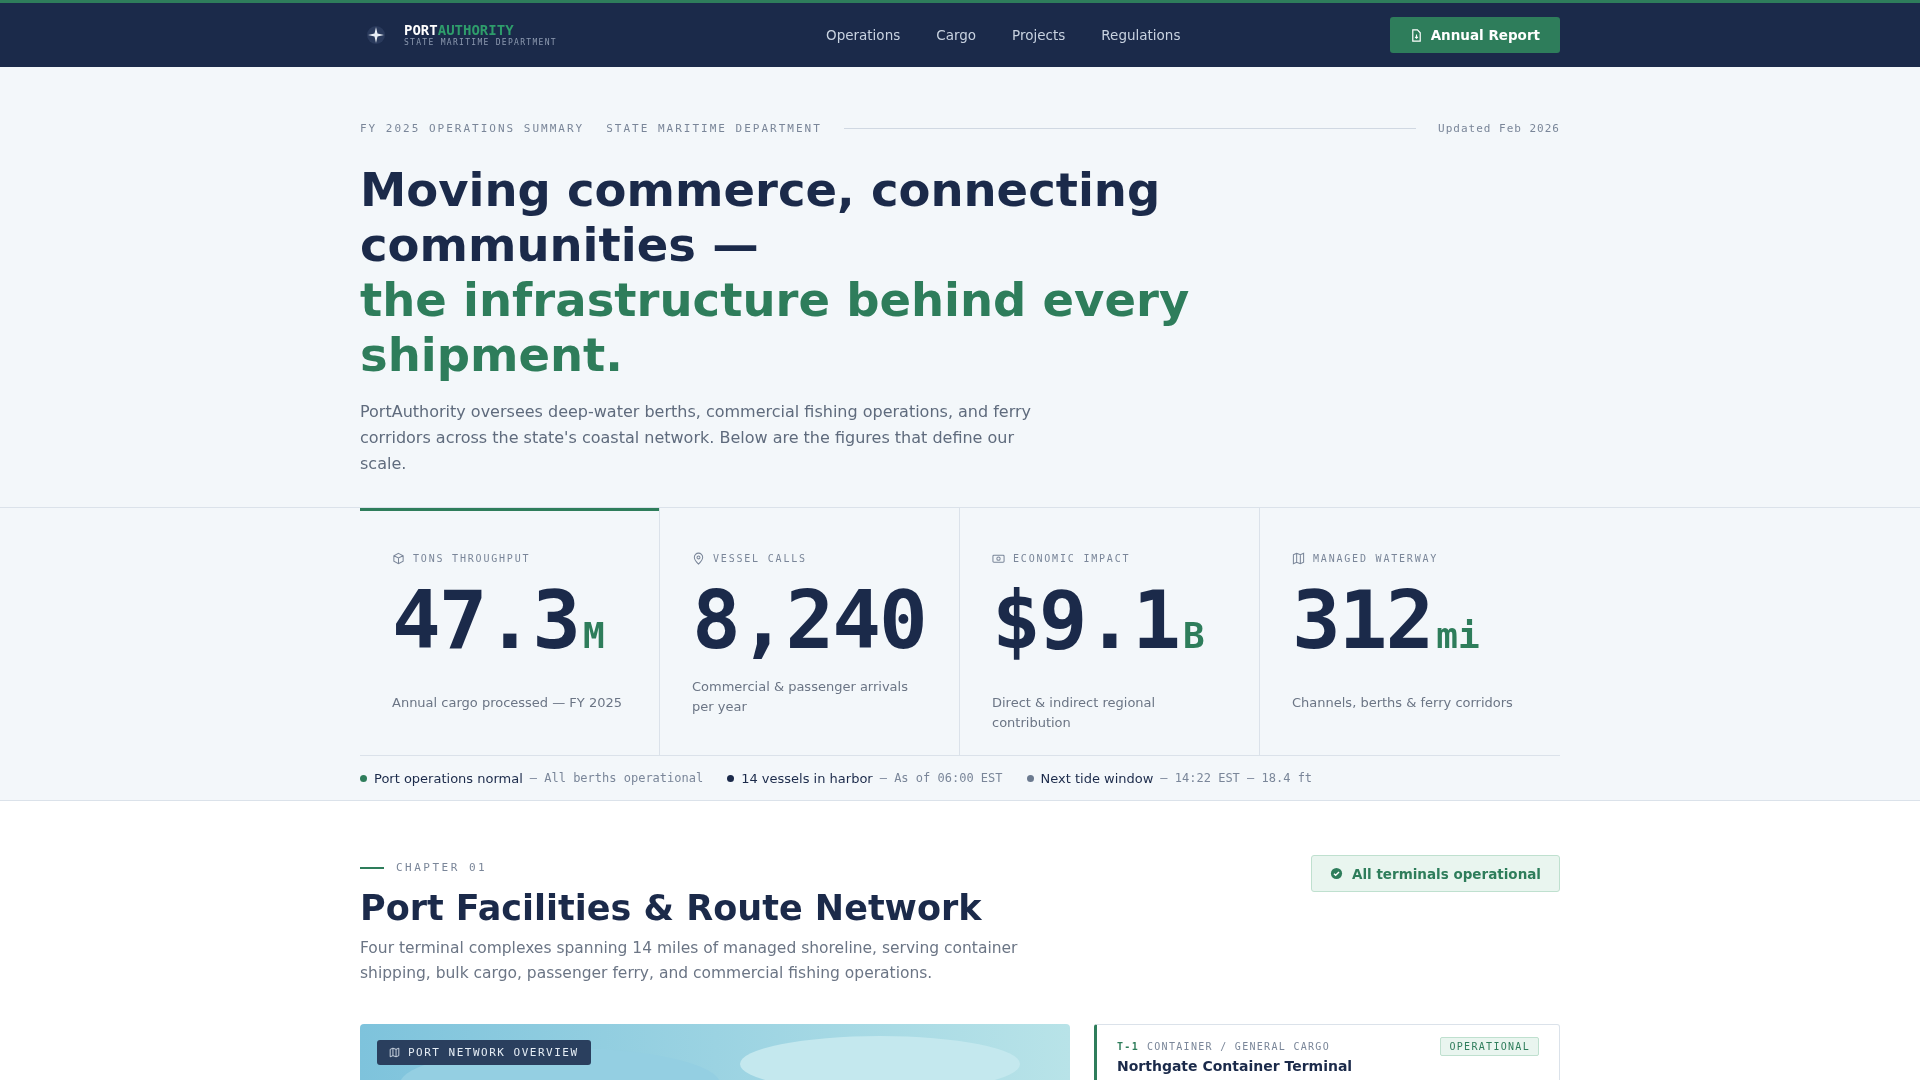 The image size is (1920, 1080). I want to click on nav-link: Regulations, so click(1141, 35).